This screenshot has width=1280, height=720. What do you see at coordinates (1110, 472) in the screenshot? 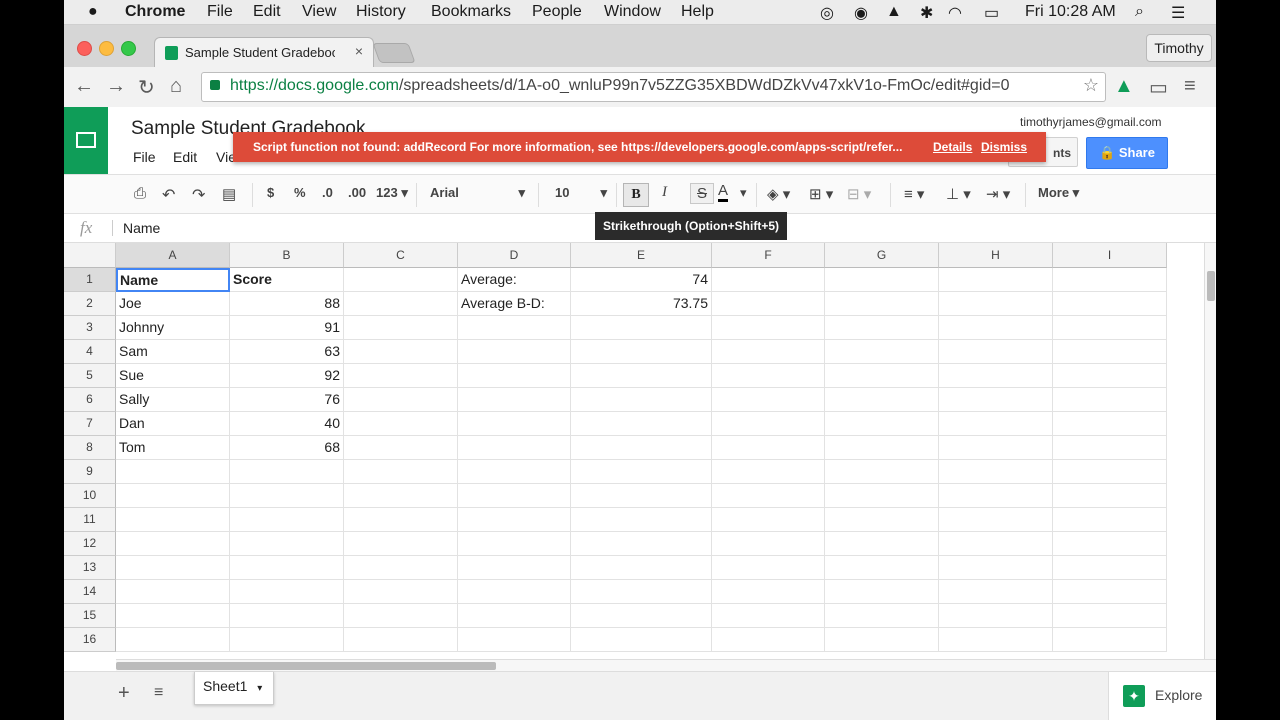
I see `cell-i9` at bounding box center [1110, 472].